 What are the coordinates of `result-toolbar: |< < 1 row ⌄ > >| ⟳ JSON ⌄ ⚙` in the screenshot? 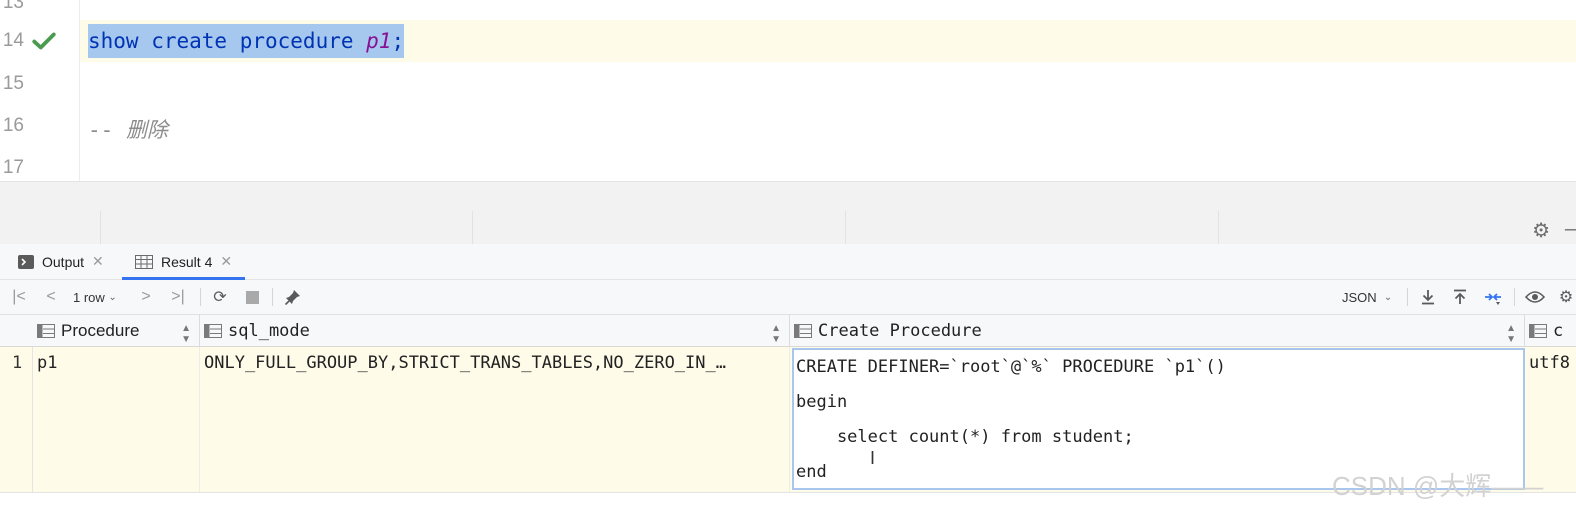 It's located at (788, 297).